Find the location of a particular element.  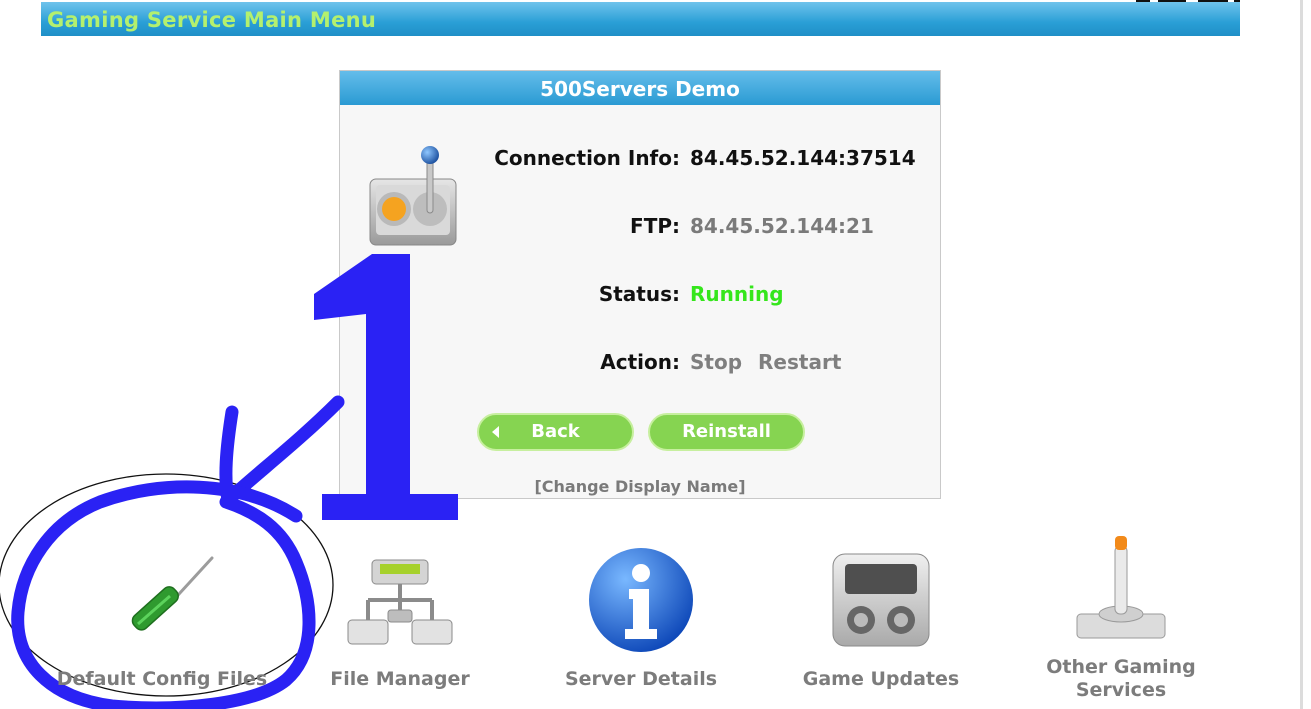

joystick-icon is located at coordinates (1121, 587).